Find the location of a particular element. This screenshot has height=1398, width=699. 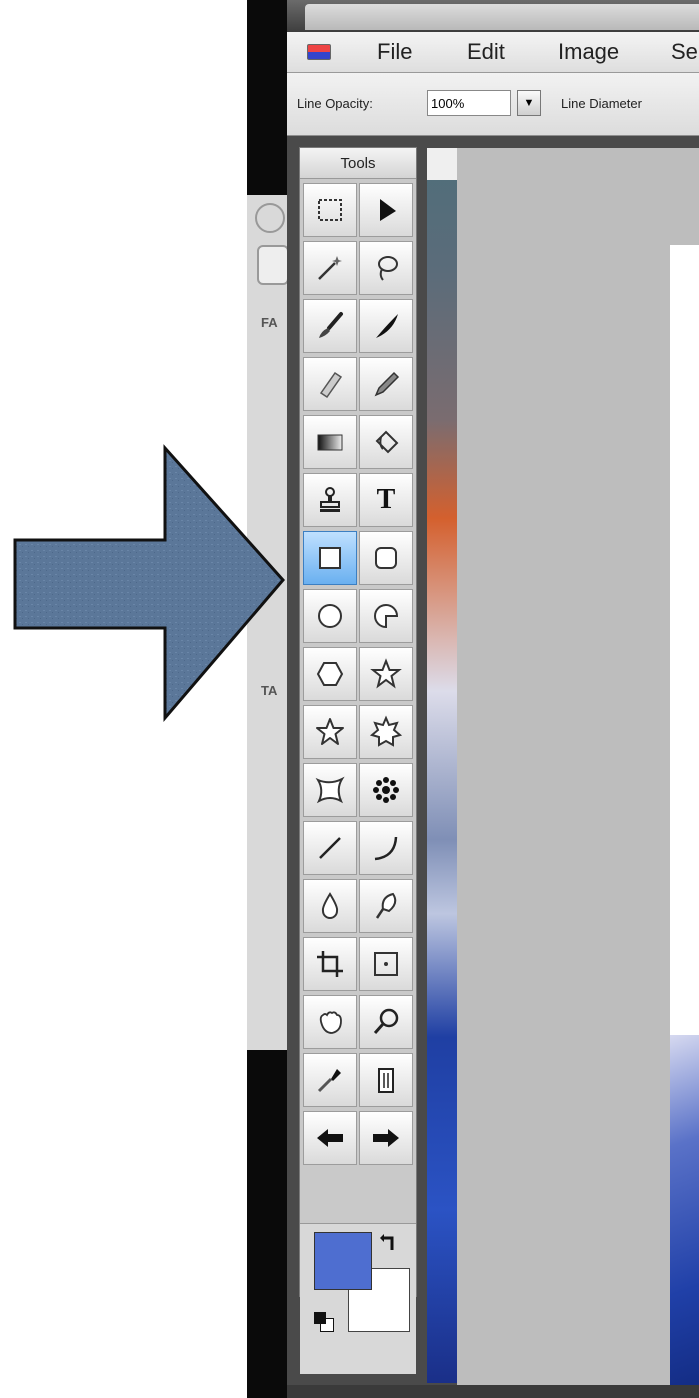

pencil-tool is located at coordinates (386, 384).